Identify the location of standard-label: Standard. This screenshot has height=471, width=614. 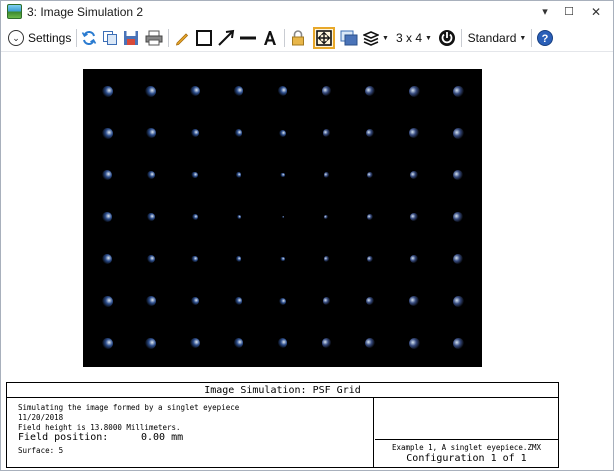
(492, 38).